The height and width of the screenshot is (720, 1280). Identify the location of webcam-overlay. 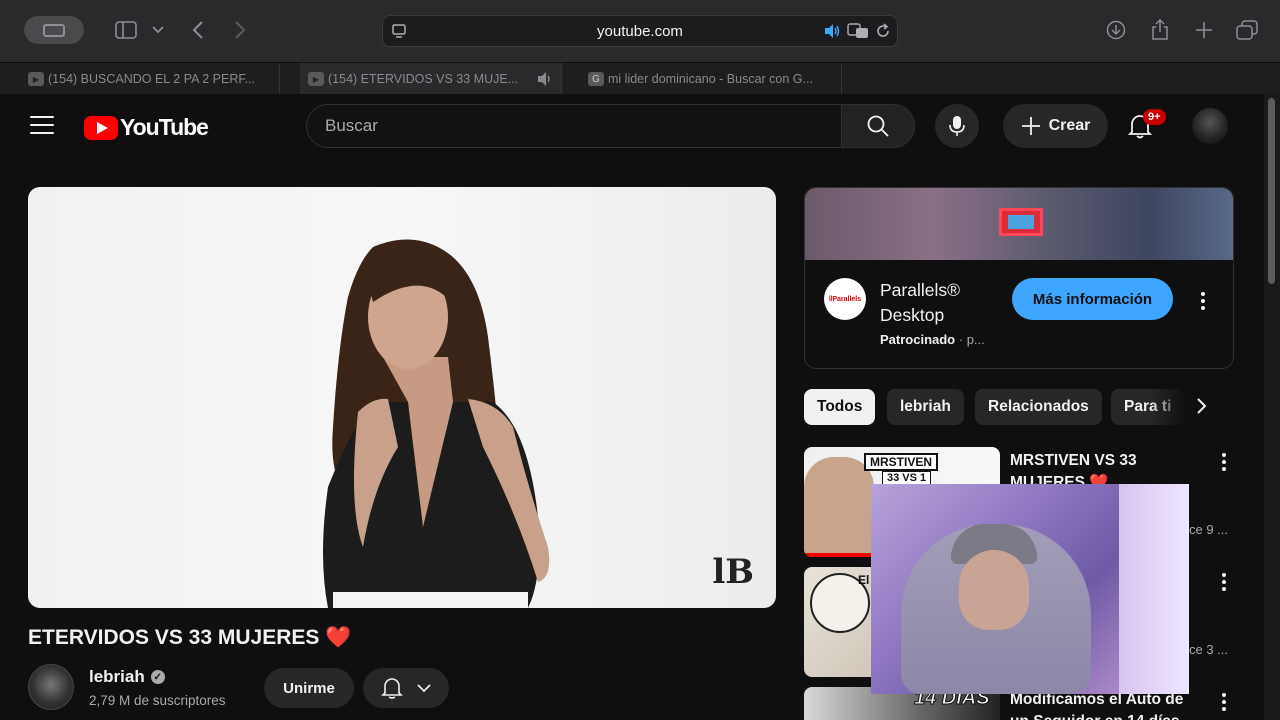
(1030, 589).